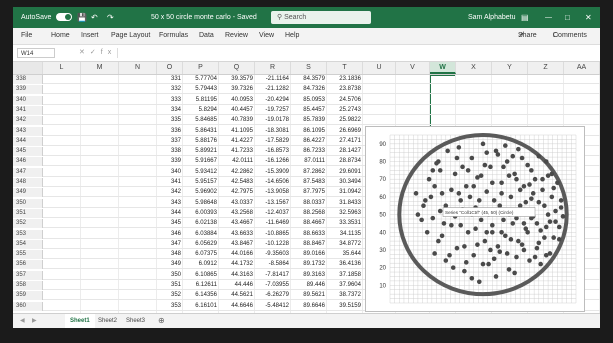 This screenshot has height=343, width=613. I want to click on cell-s: 89.5621, so click(309, 295).